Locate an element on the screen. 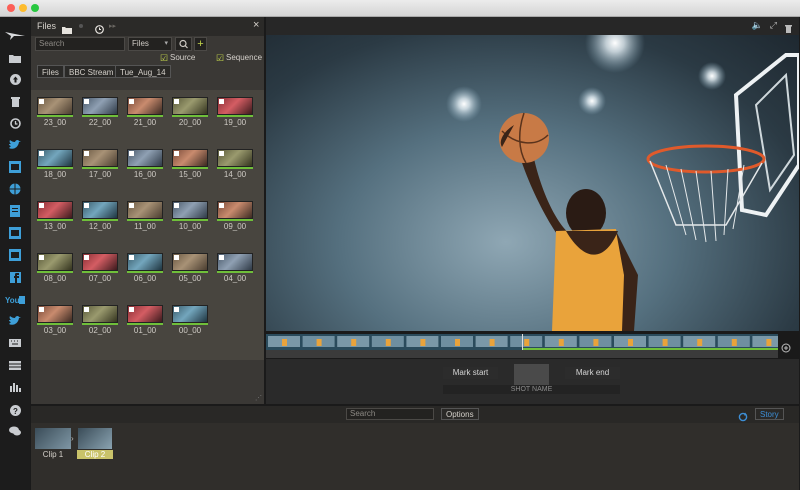 The width and height of the screenshot is (800, 490). list-icon is located at coordinates (15, 365).